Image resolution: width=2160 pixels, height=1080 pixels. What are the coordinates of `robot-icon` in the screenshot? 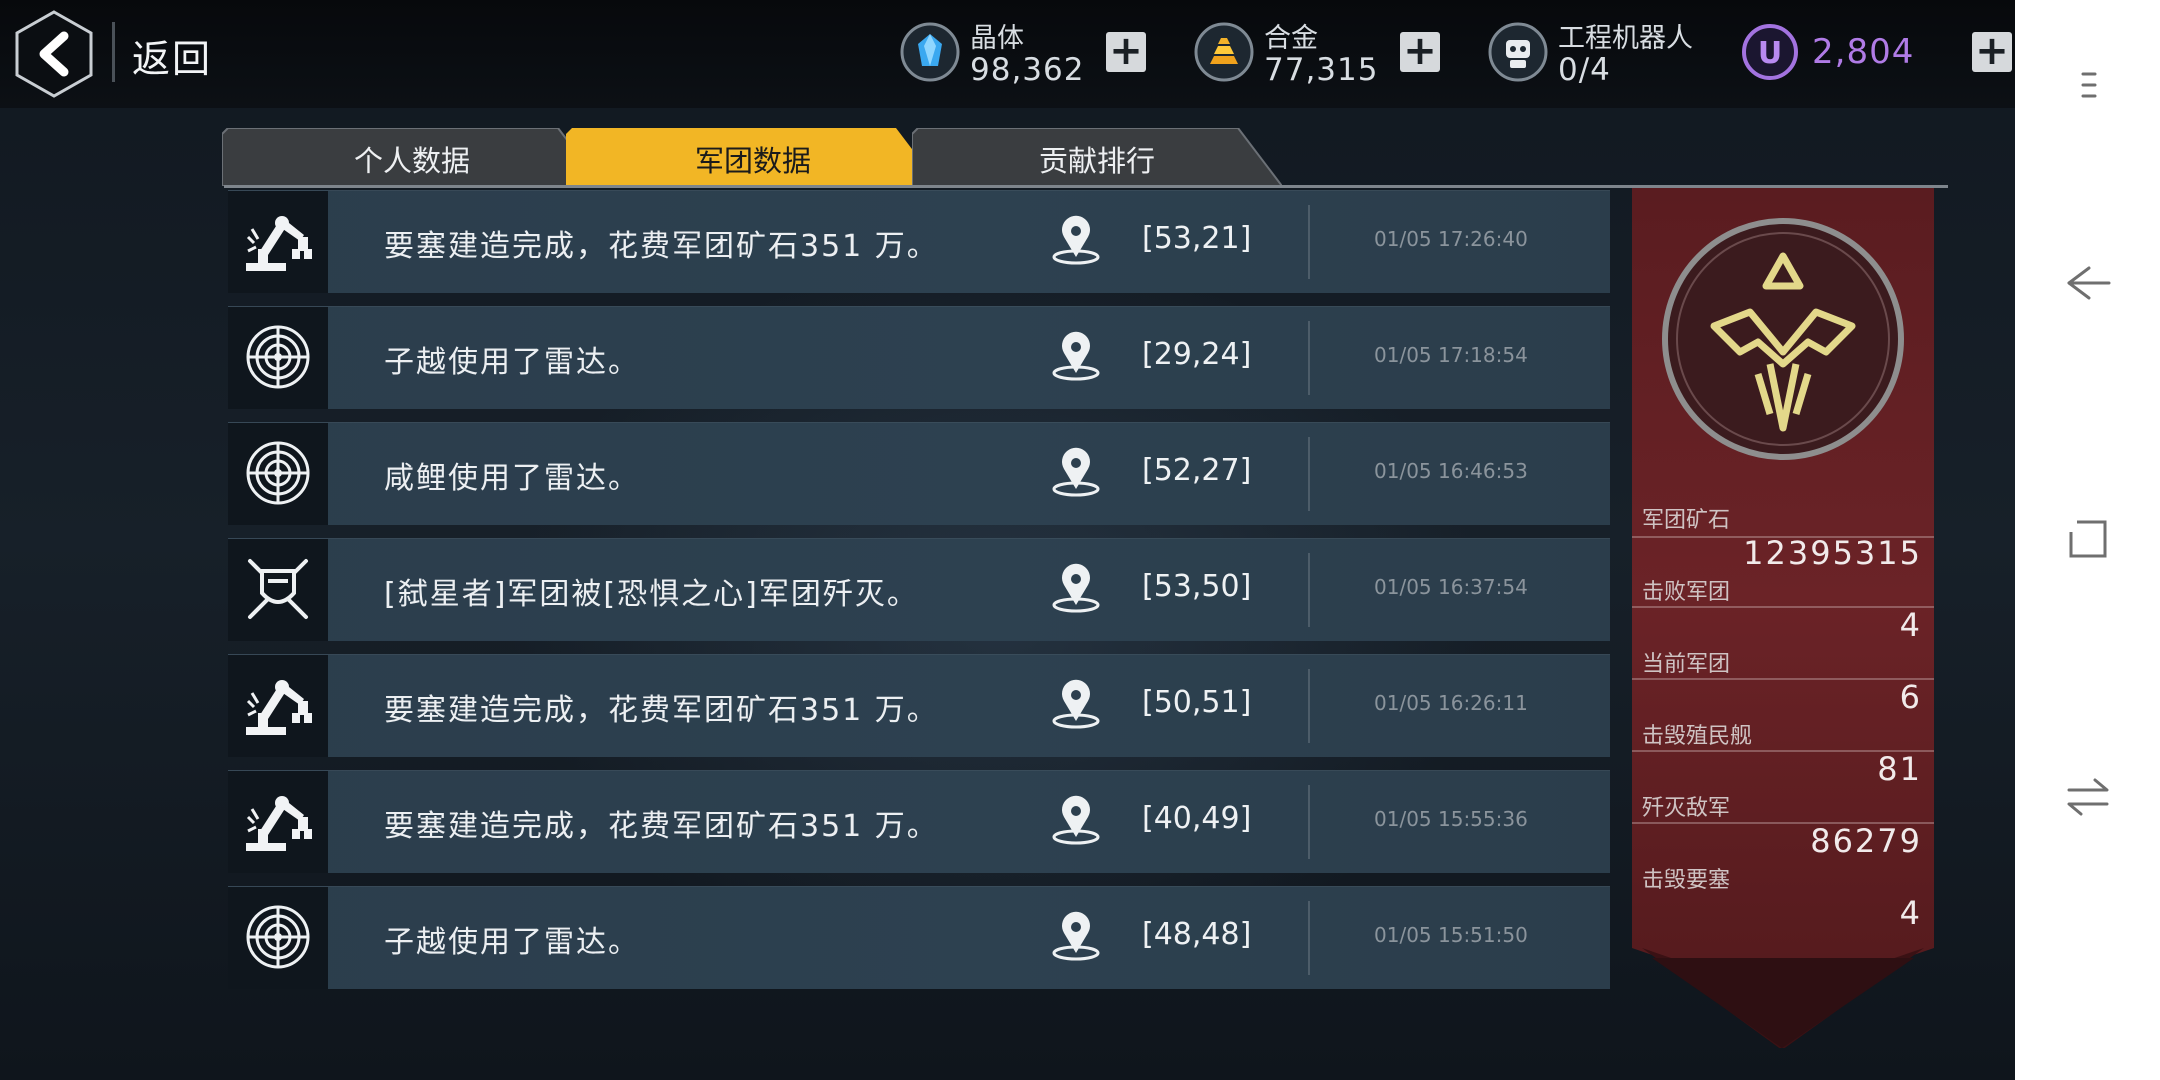 It's located at (1518, 52).